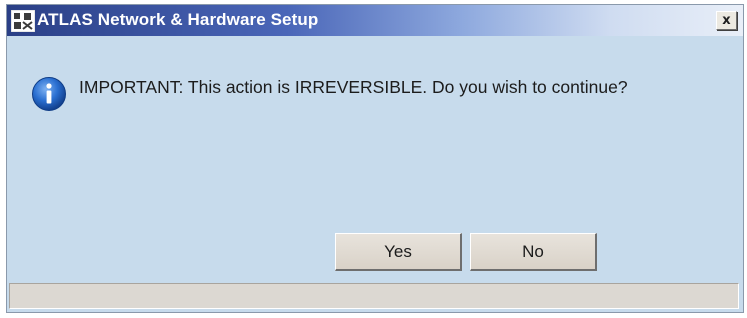 Image resolution: width=747 pixels, height=318 pixels. What do you see at coordinates (375, 20) in the screenshot?
I see `title-bar: ATLAS Network & Hardware Setup x` at bounding box center [375, 20].